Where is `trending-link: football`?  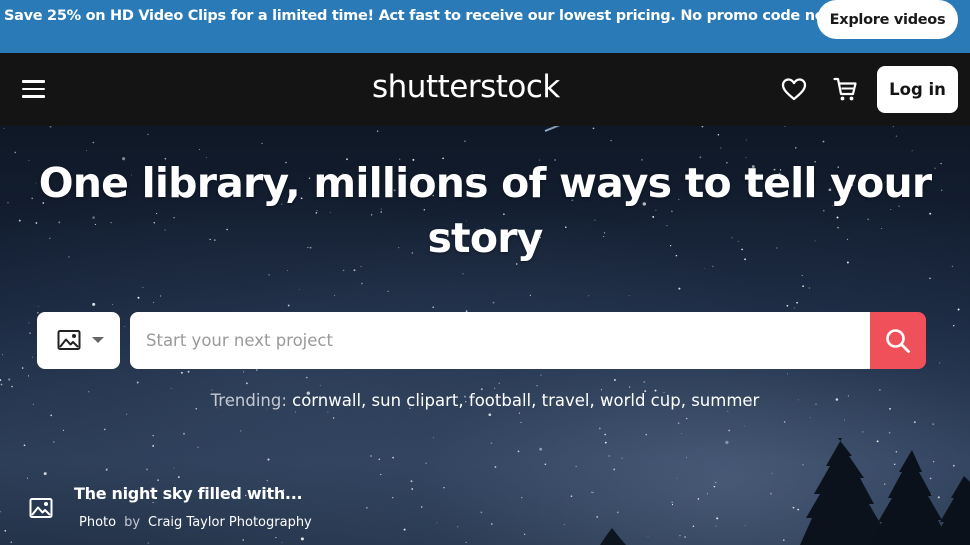 trending-link: football is located at coordinates (500, 400).